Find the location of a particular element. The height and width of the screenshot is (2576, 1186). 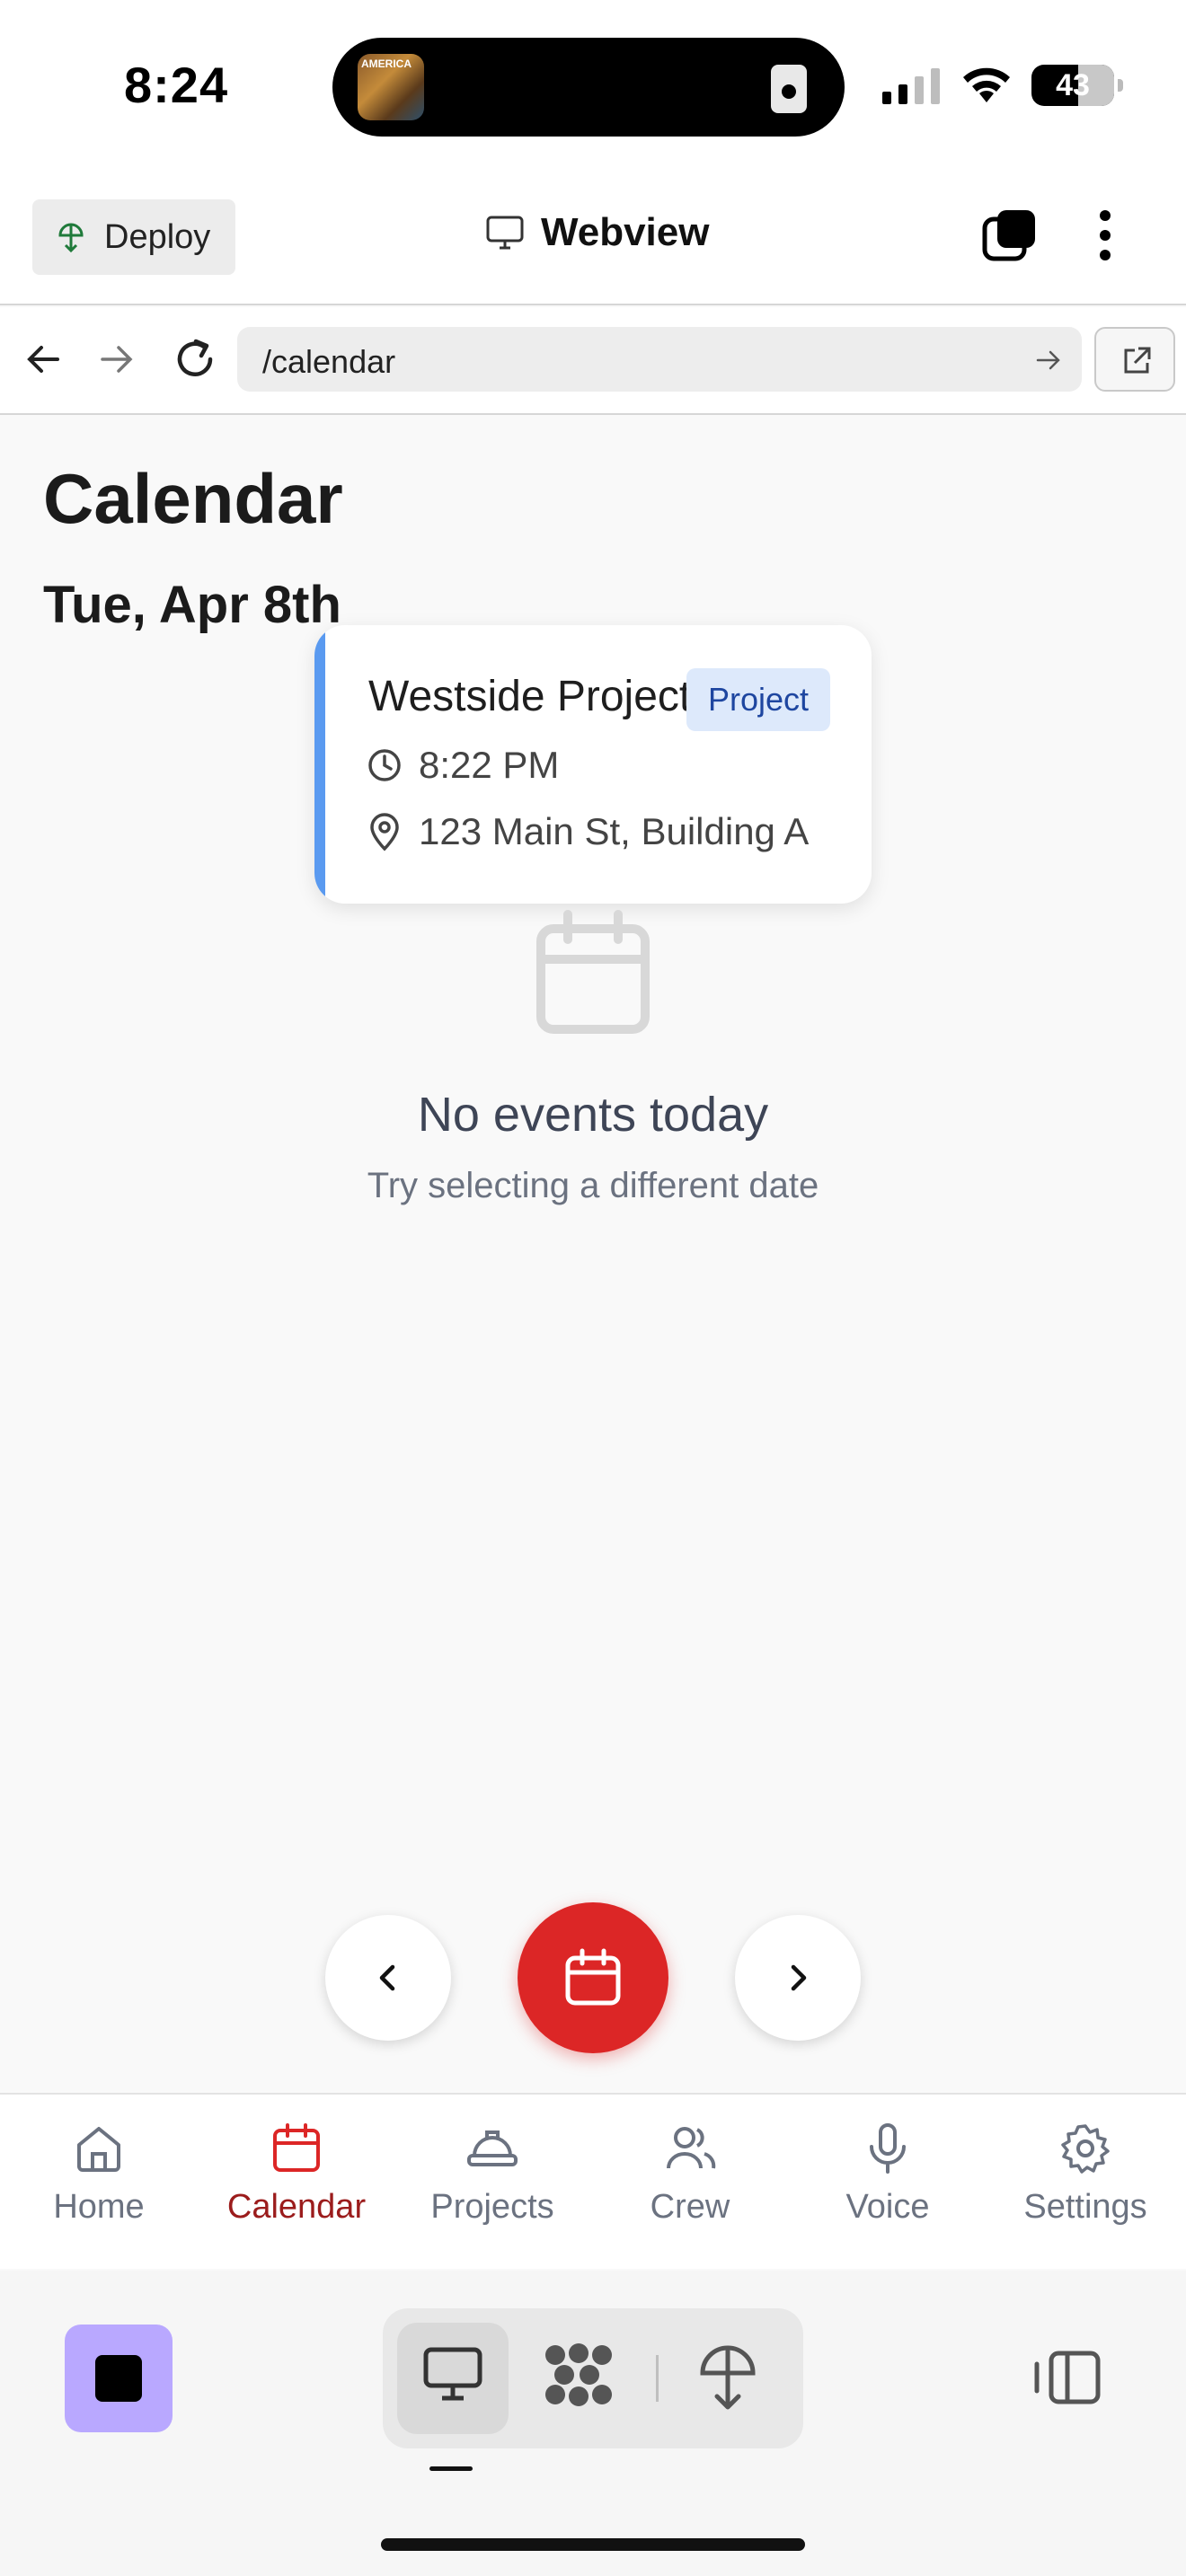

tab-voice: Voice is located at coordinates (888, 2189).